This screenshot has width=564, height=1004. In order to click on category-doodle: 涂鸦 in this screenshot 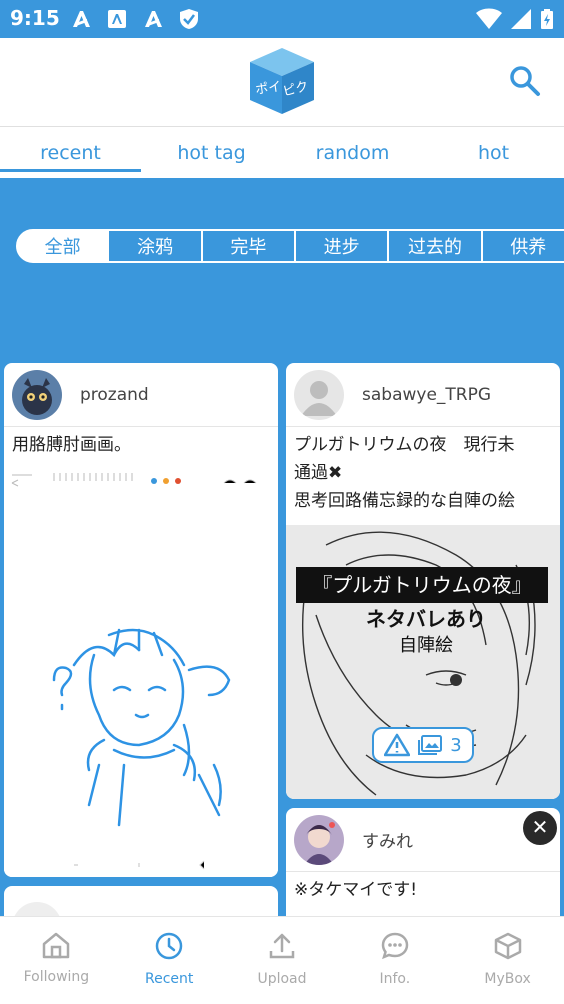, I will do `click(156, 246)`.